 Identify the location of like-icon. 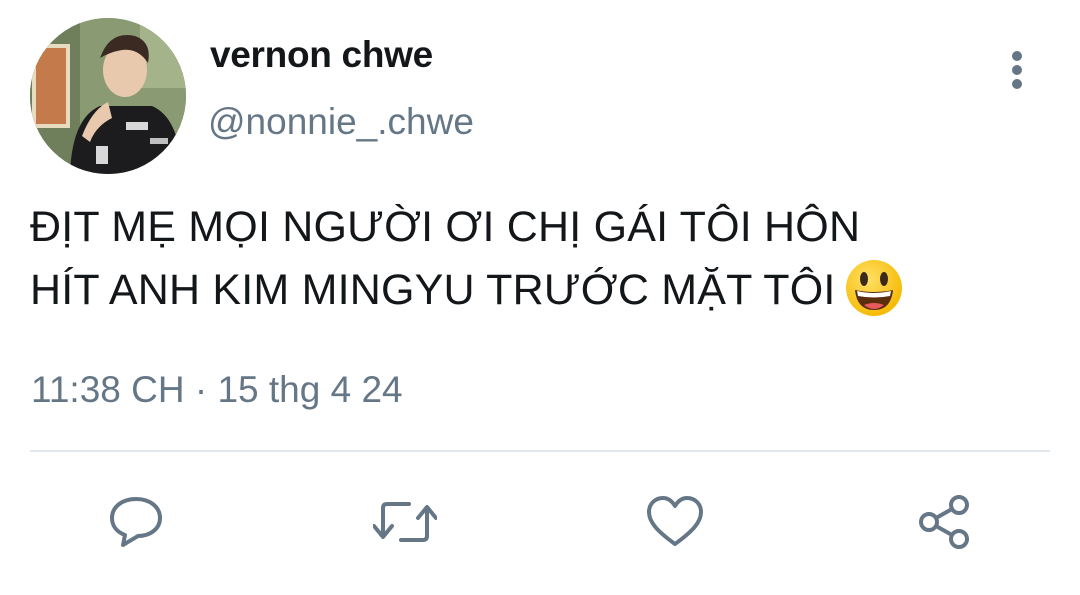
(675, 521).